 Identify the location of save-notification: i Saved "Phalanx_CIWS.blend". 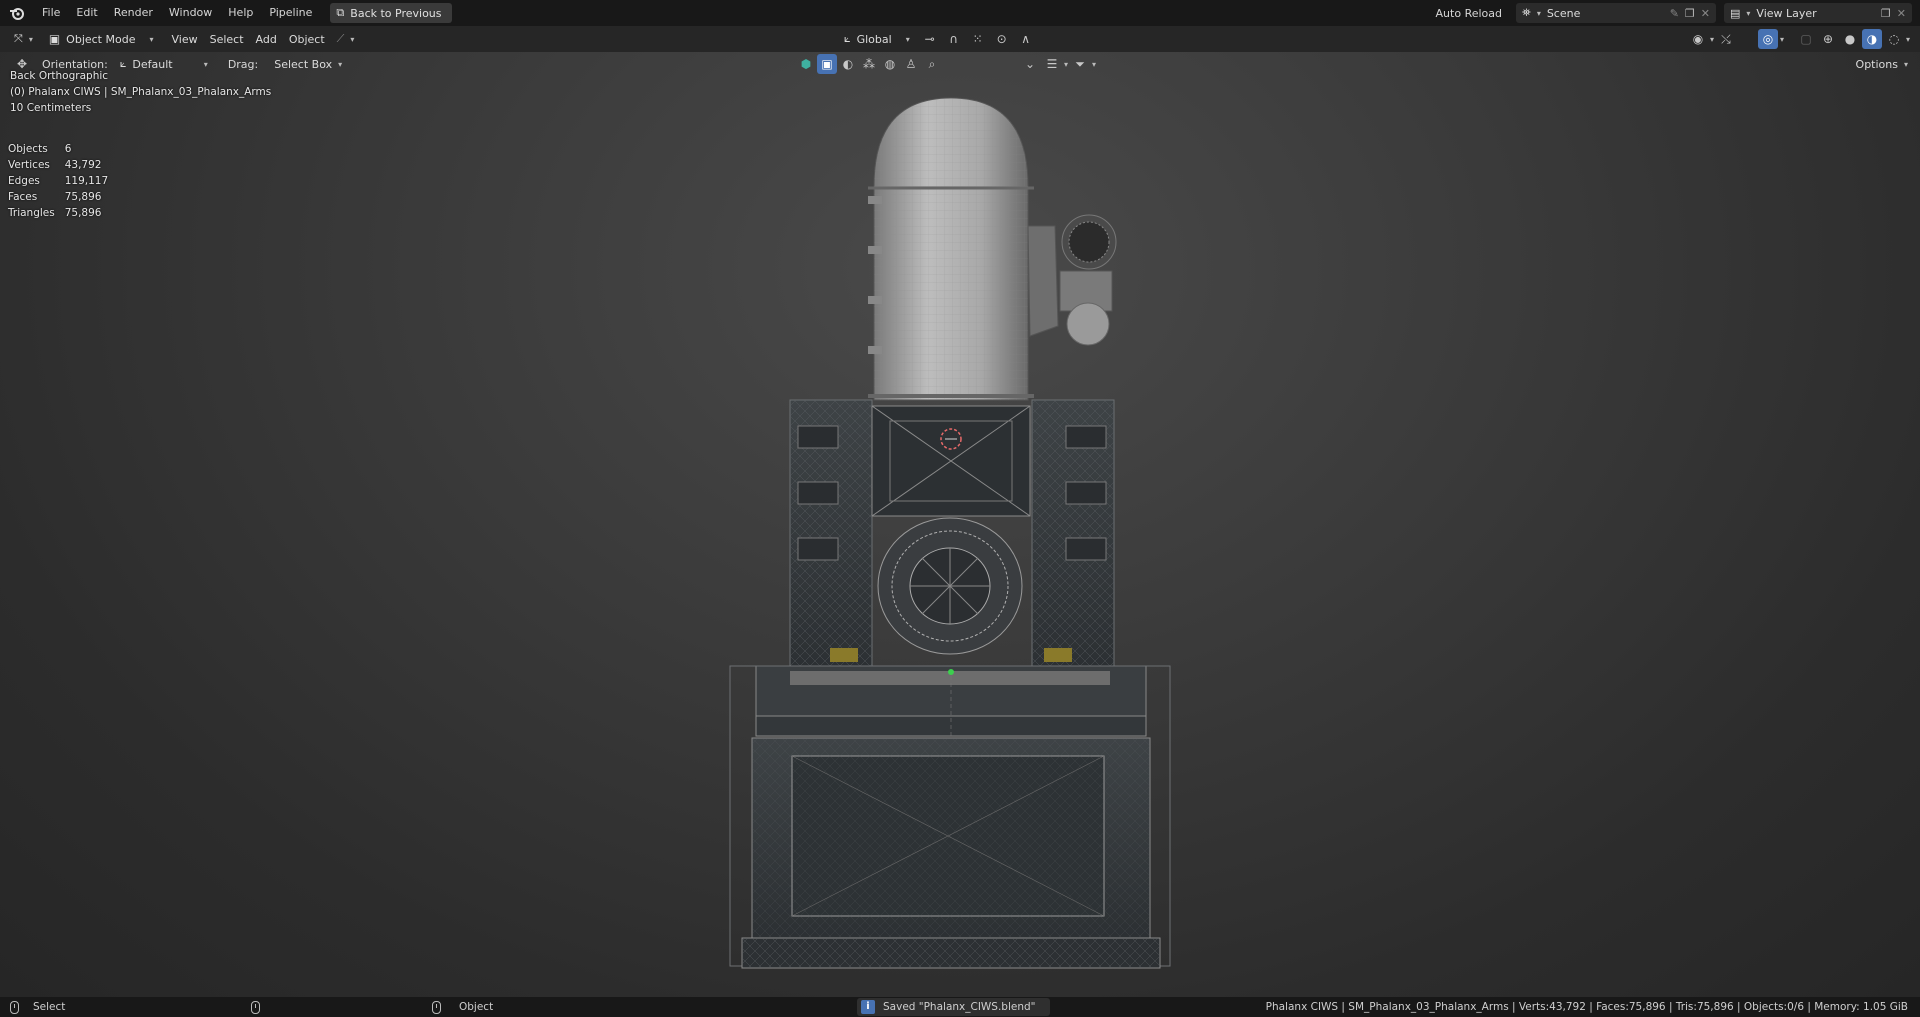
(953, 1007).